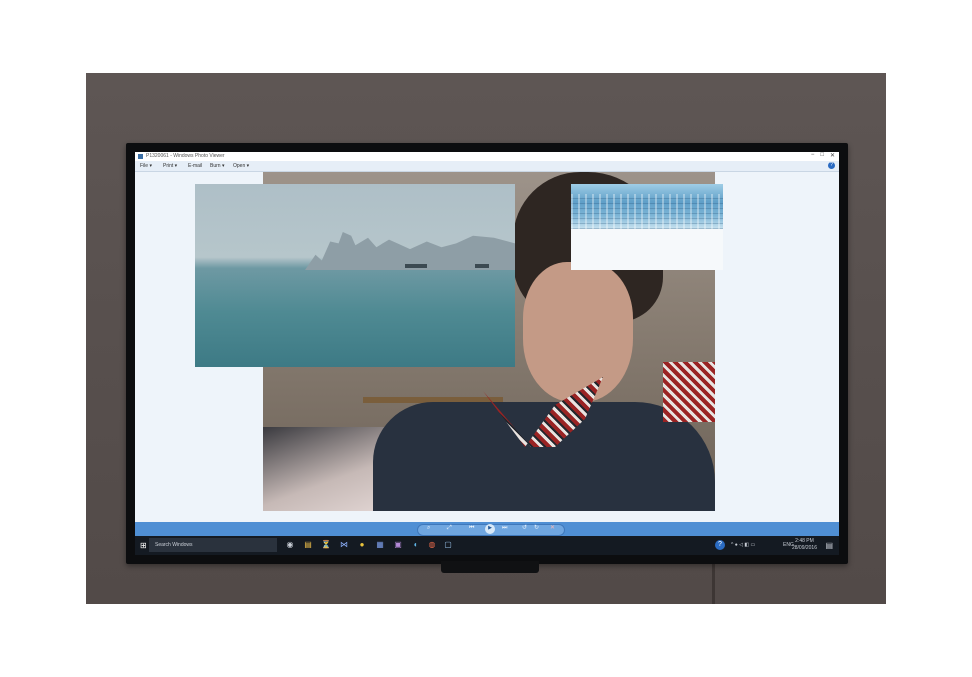  I want to click on menu-print: Print ▾, so click(170, 166).